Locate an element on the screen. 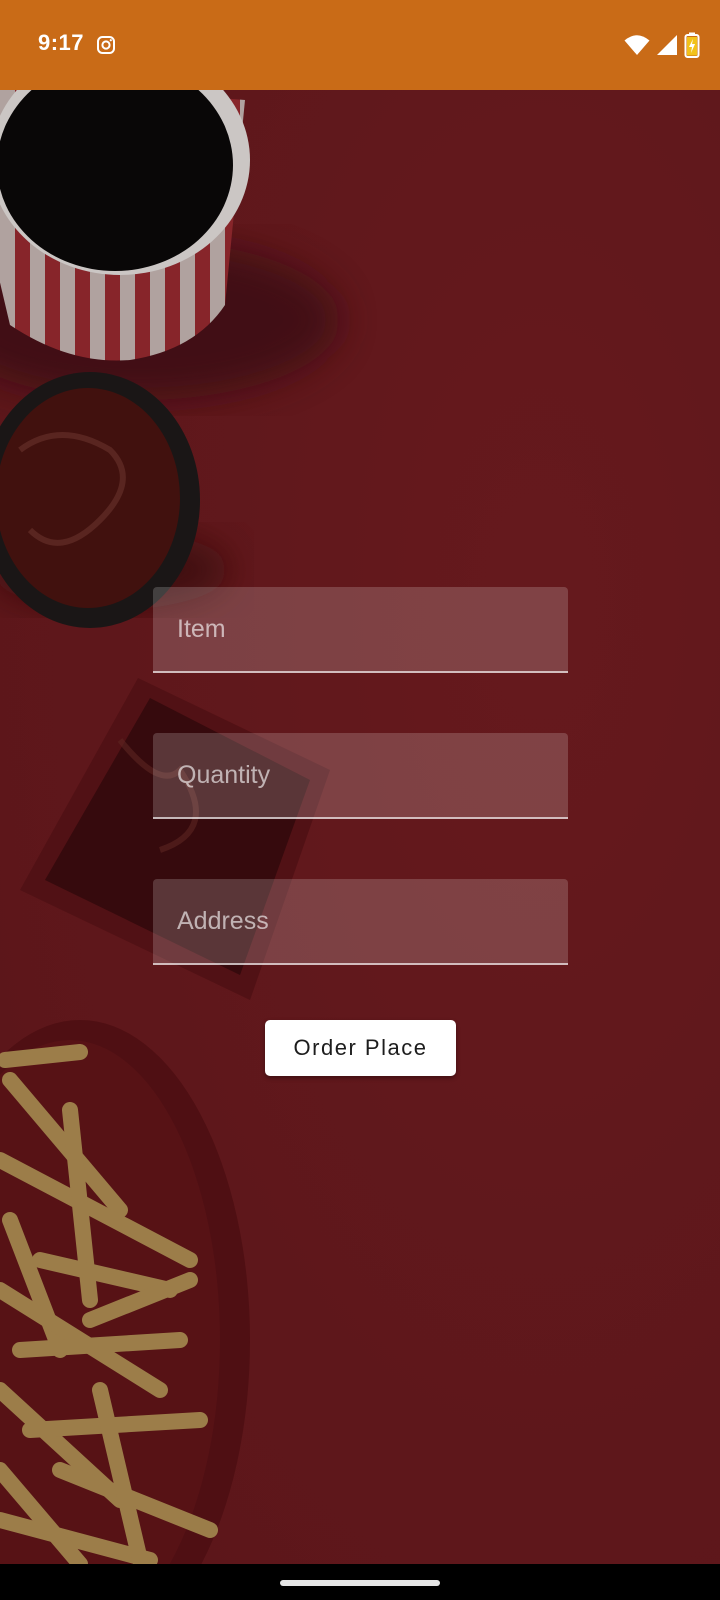  instagram-icon is located at coordinates (106, 45).